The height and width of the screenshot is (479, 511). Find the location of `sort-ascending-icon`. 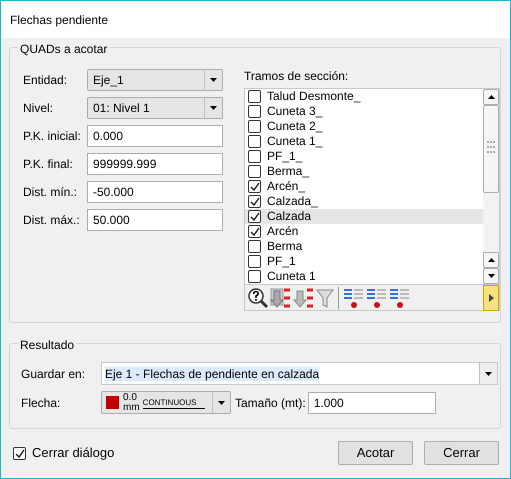

sort-ascending-icon is located at coordinates (281, 297).